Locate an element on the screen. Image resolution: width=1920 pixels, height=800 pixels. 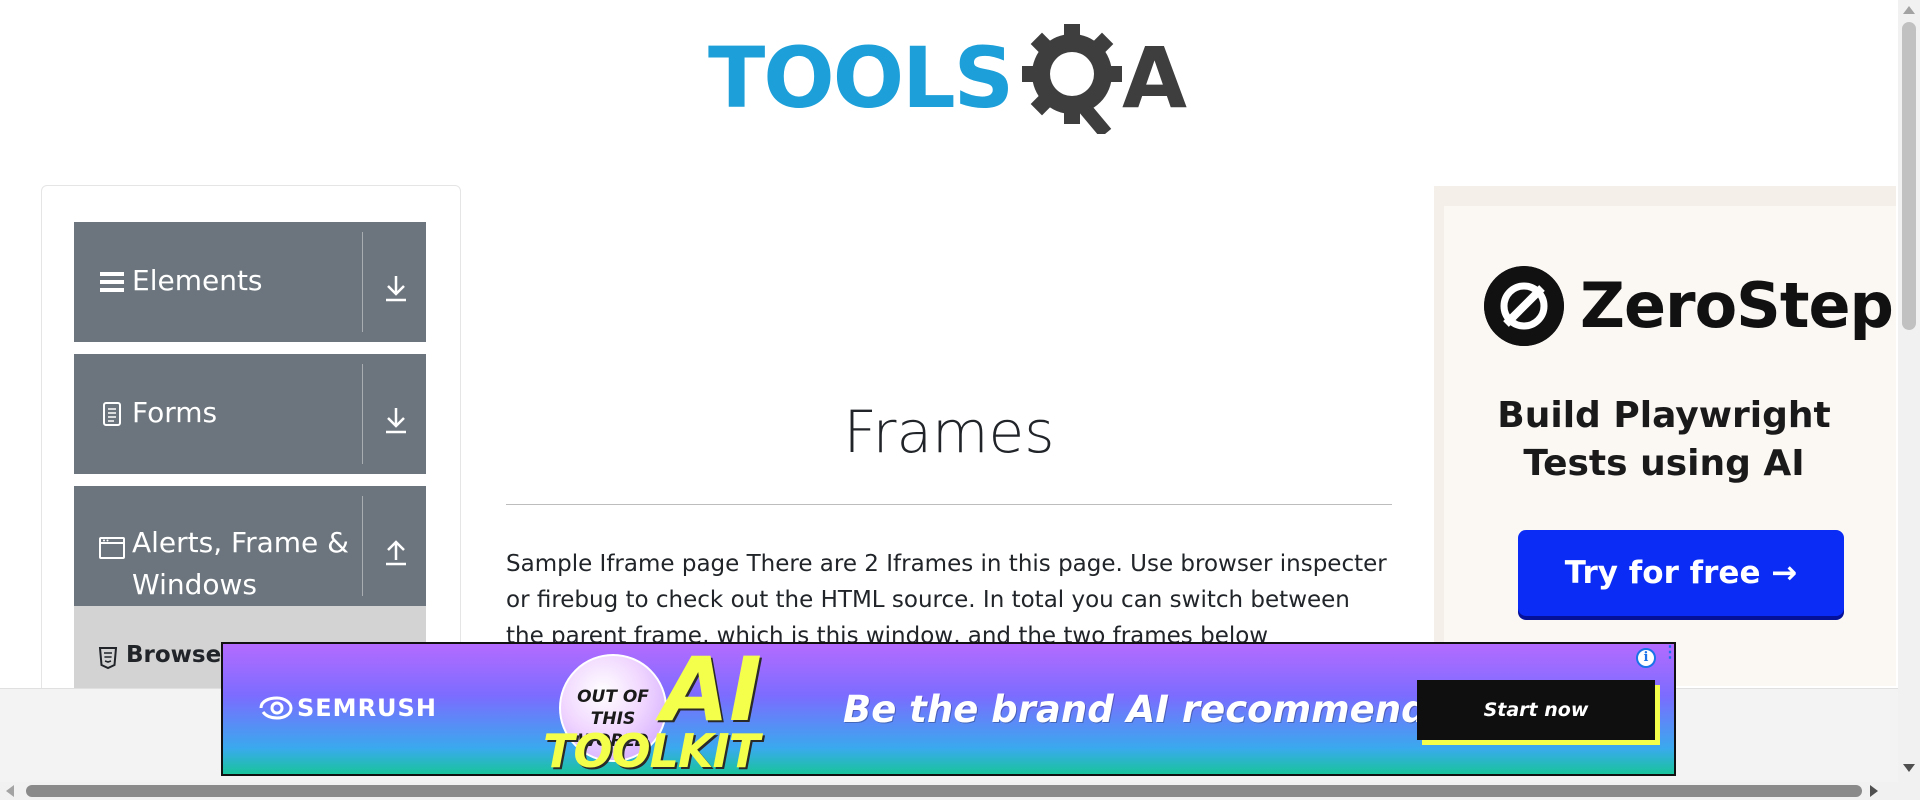
hamburger-icon is located at coordinates (112, 282).